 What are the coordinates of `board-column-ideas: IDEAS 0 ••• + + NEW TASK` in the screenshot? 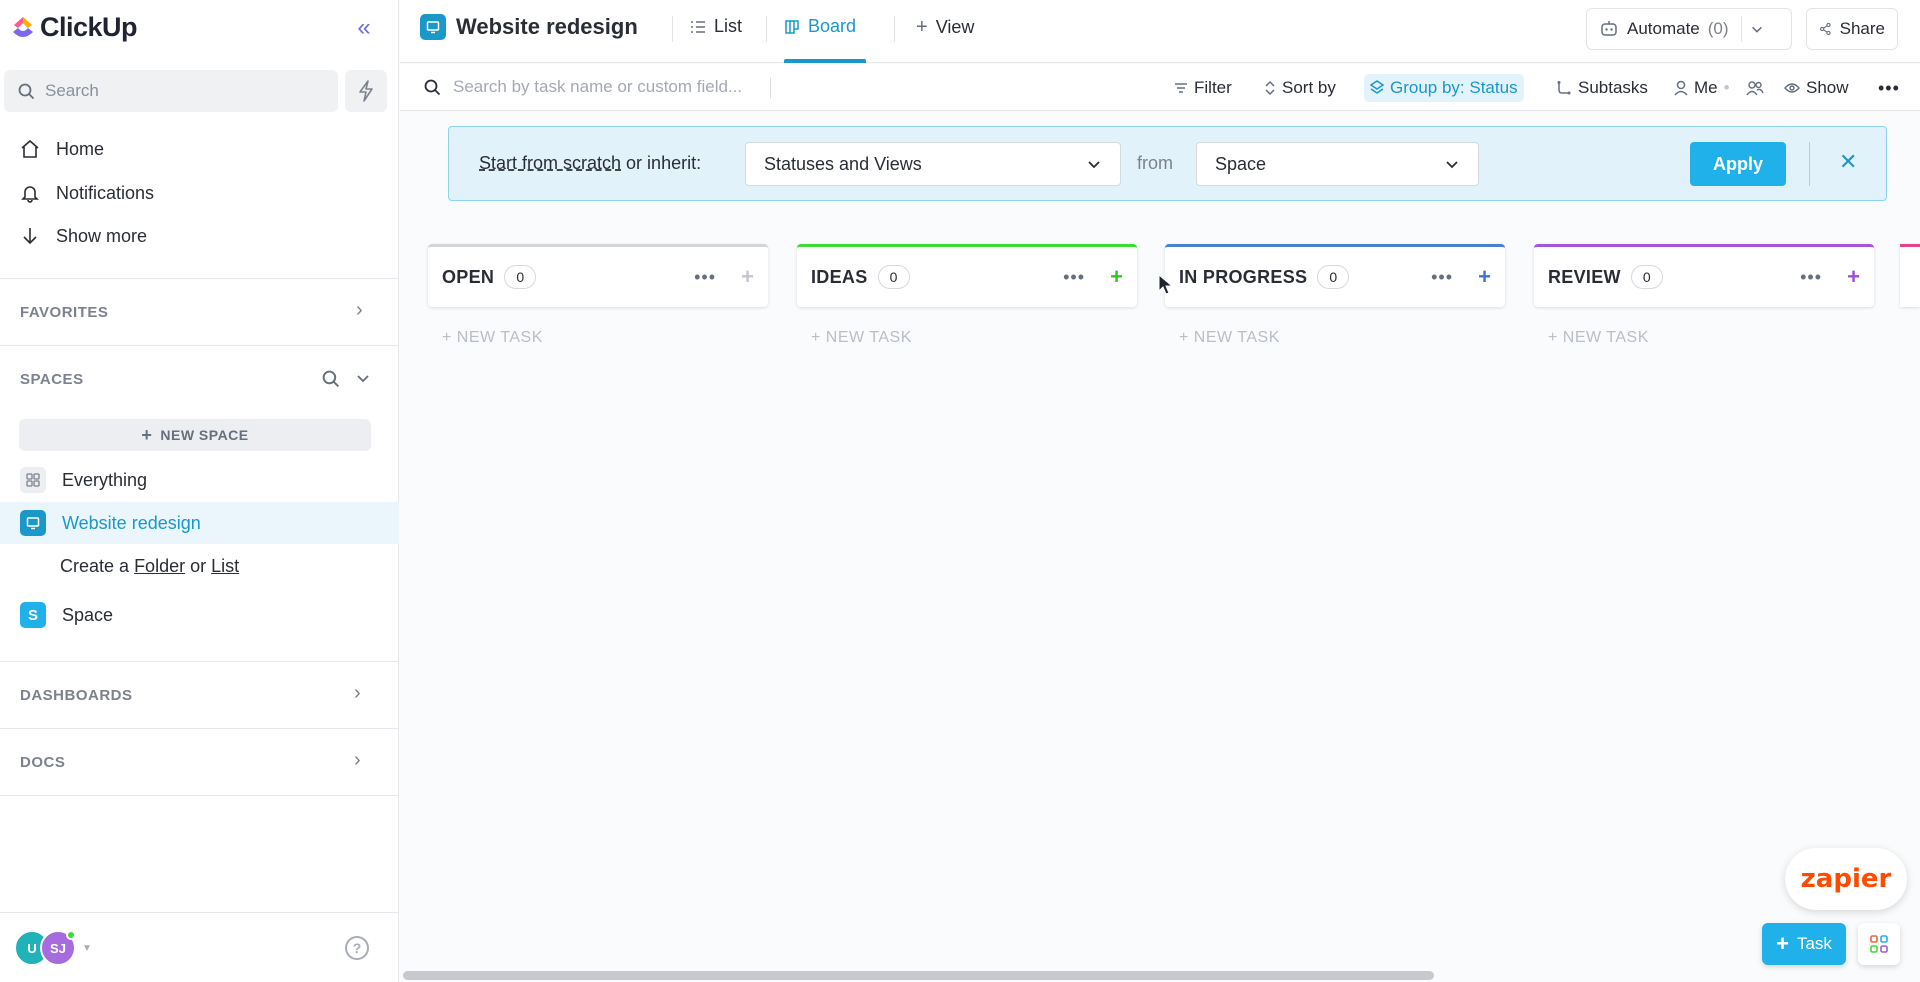 It's located at (967, 295).